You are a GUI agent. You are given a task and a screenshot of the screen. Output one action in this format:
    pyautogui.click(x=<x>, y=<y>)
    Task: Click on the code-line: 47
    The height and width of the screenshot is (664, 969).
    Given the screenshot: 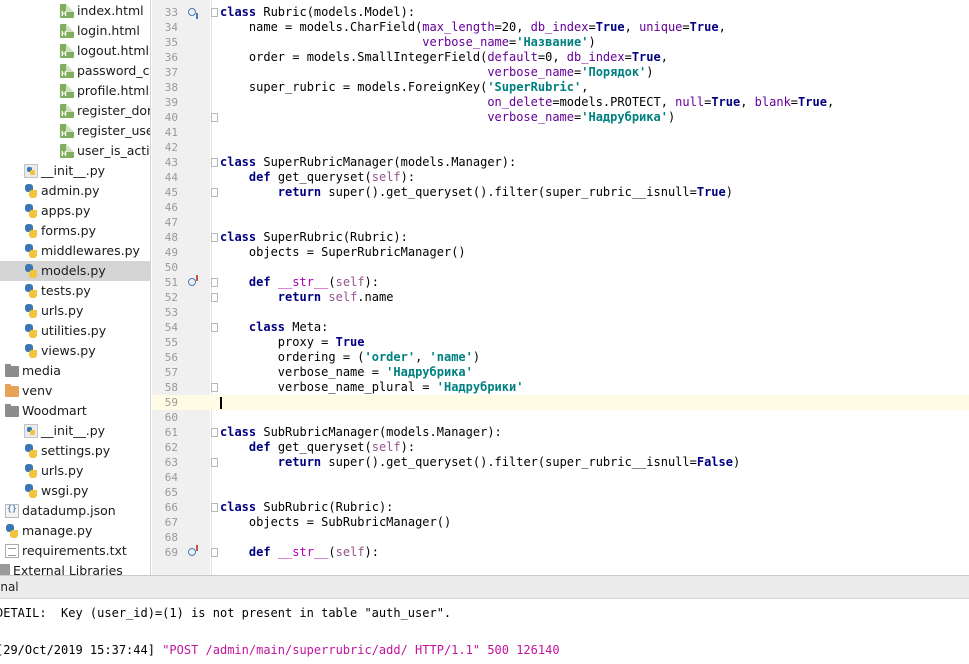 What is the action you would take?
    pyautogui.click(x=560, y=222)
    